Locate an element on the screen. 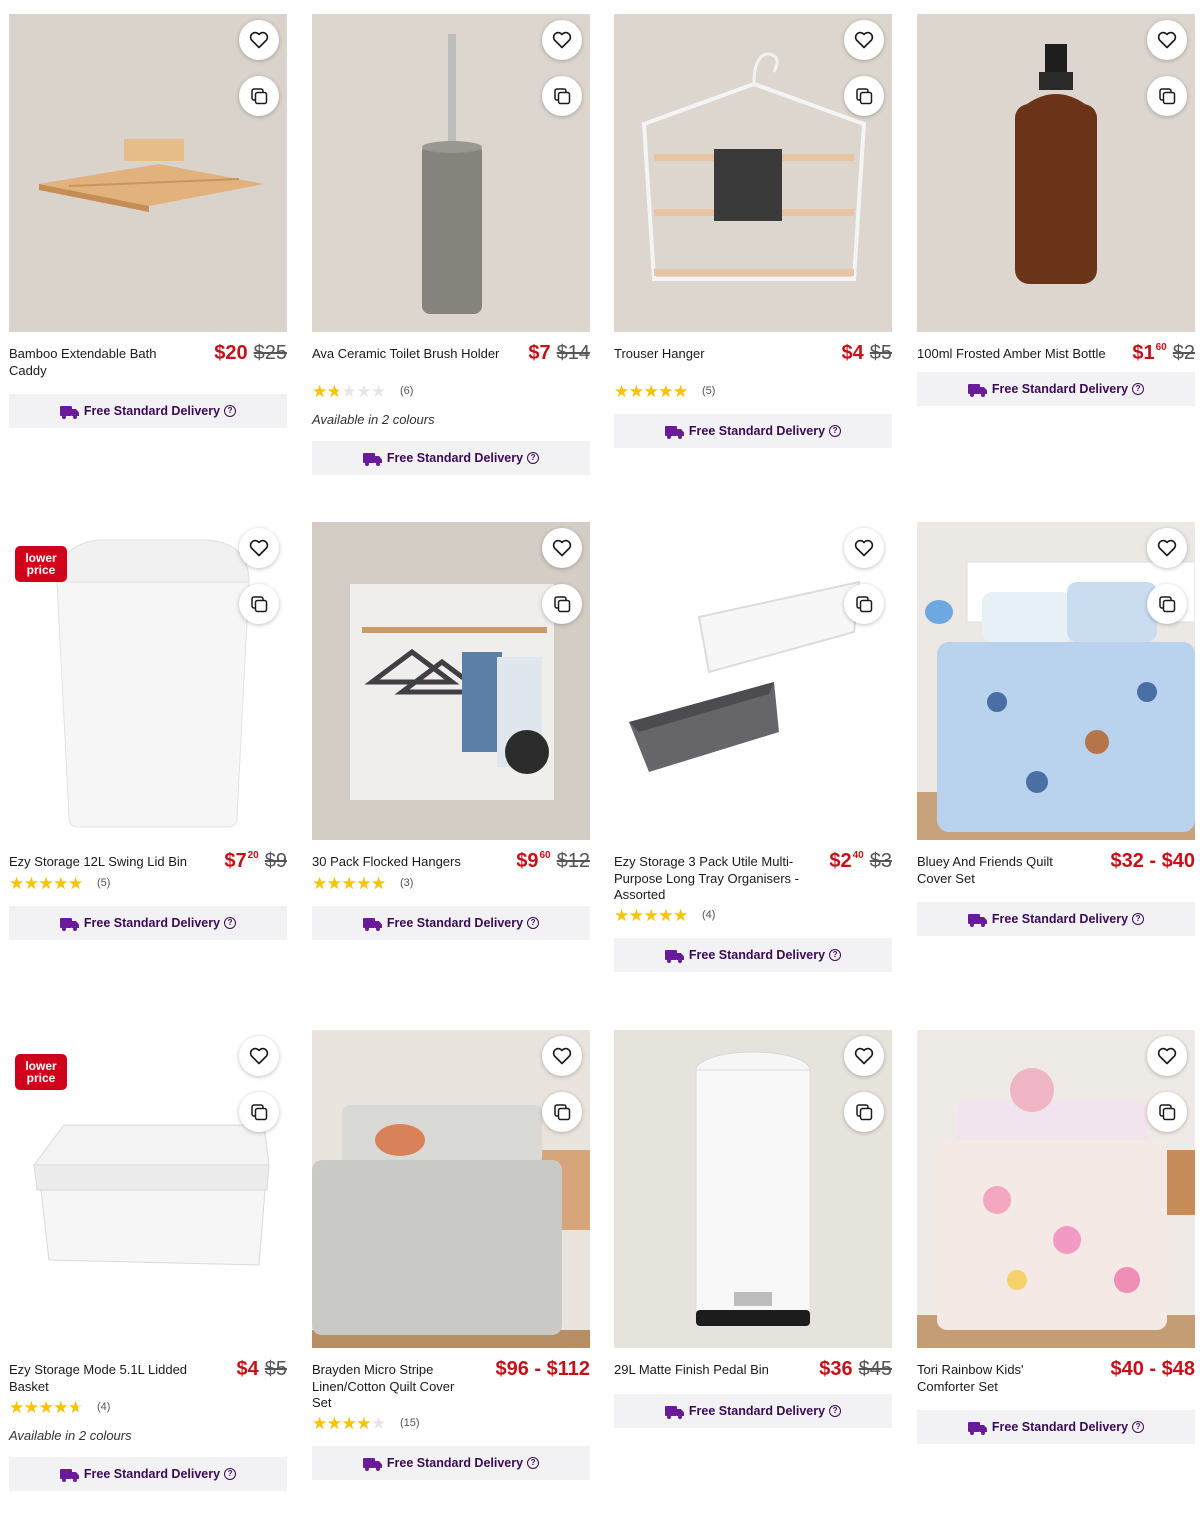 Image resolution: width=1200 pixels, height=1522 pixels. product-name: Ava Ceramic Toilet Brush Holder is located at coordinates (412, 354).